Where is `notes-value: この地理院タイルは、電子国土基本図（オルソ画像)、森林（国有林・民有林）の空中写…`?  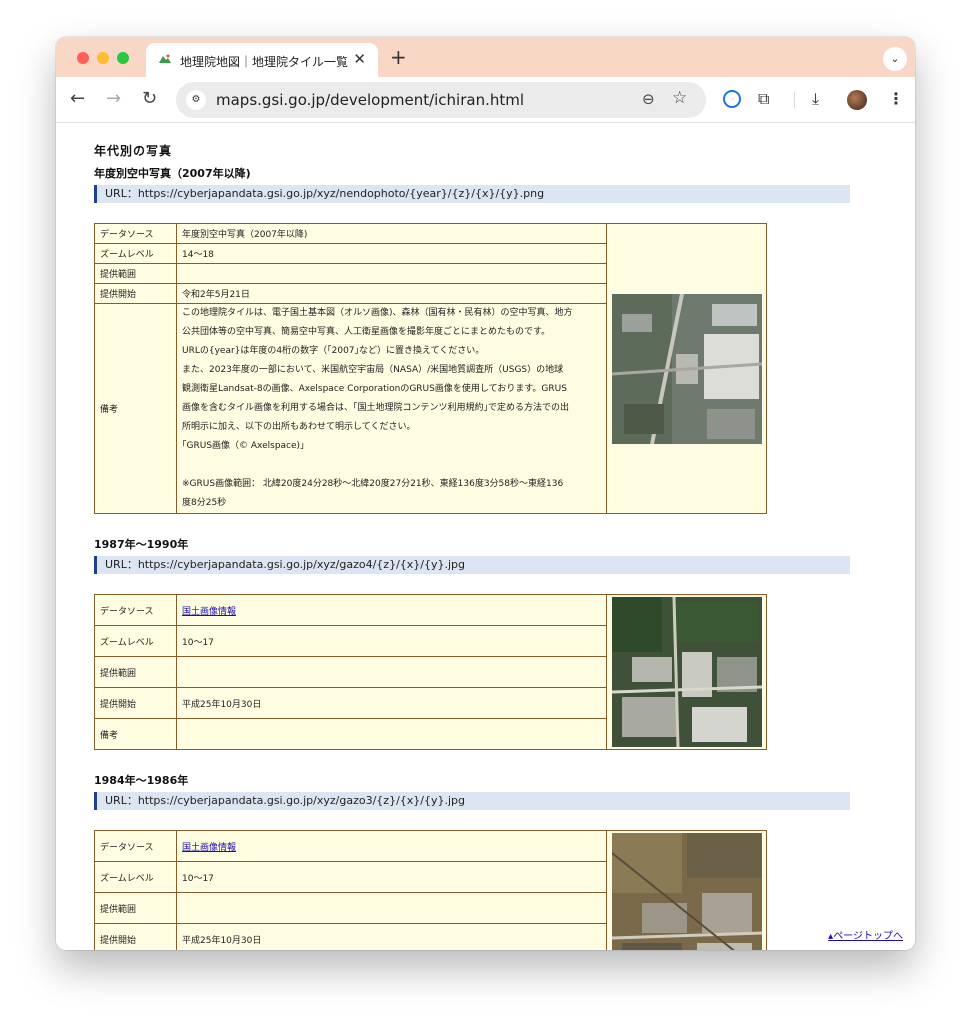
notes-value: この地理院タイルは、電子国土基本図（オルソ画像)、森林（国有林・民有林）の空中写… is located at coordinates (391, 408).